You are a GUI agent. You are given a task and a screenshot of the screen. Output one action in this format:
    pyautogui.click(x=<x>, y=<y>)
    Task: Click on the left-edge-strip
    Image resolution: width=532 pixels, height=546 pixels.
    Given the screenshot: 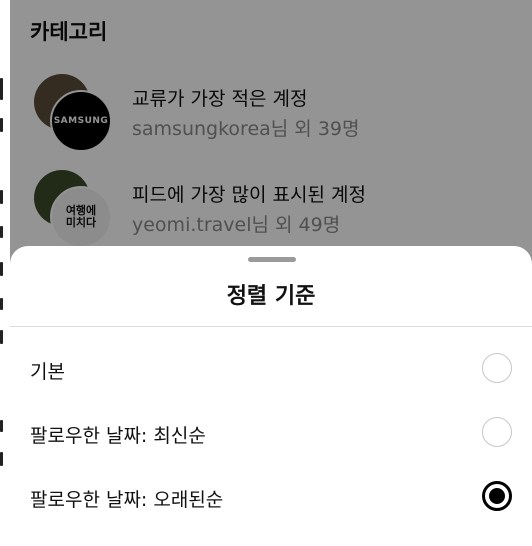 What is the action you would take?
    pyautogui.click(x=5, y=266)
    